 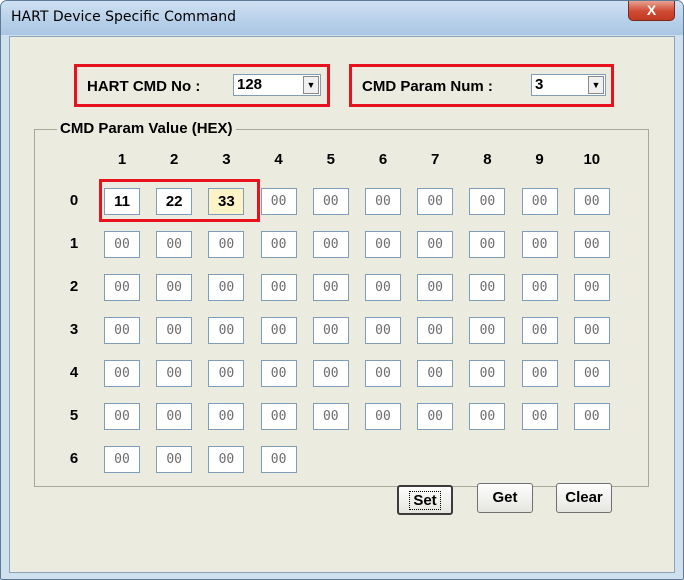 I want to click on row-header: 1, so click(x=74, y=243).